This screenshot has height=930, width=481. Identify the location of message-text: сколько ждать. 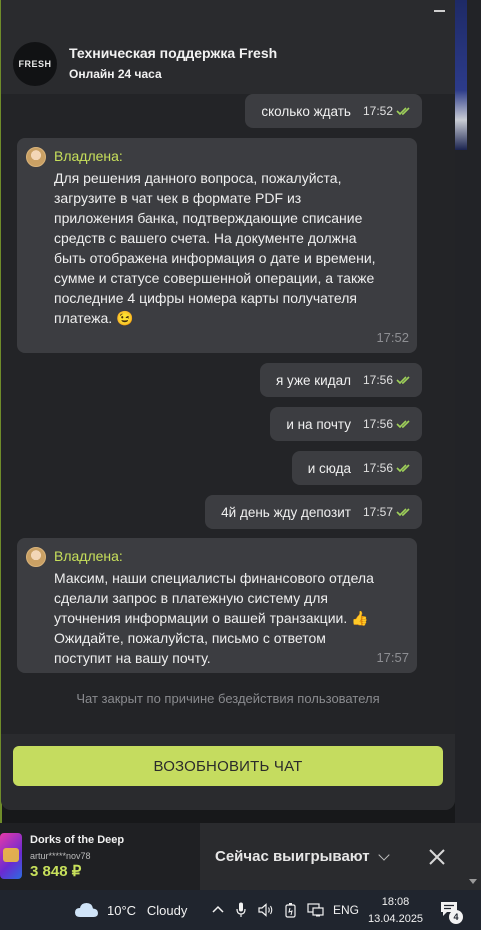
(306, 111).